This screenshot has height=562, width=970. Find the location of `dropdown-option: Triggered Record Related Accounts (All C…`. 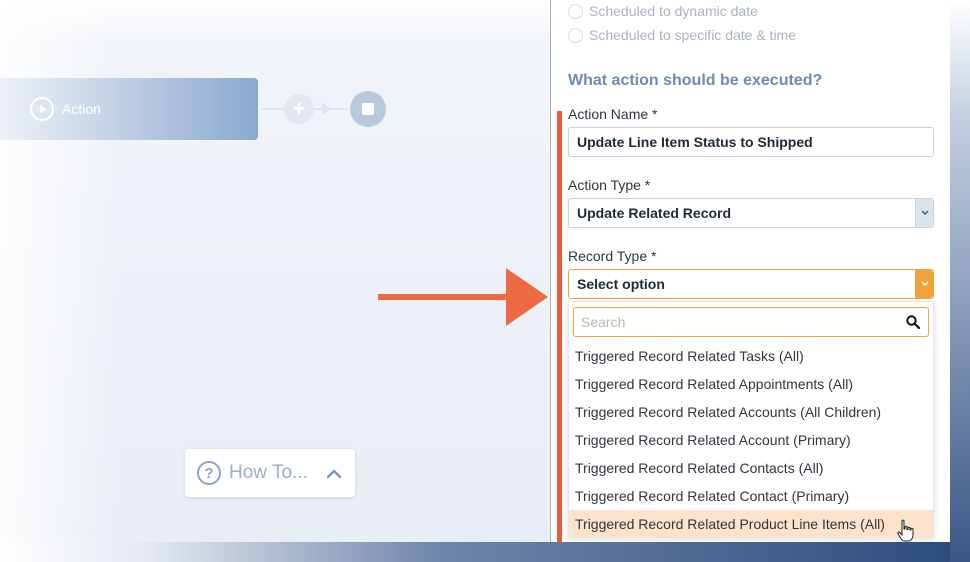

dropdown-option: Triggered Record Related Accounts (All C… is located at coordinates (751, 412).